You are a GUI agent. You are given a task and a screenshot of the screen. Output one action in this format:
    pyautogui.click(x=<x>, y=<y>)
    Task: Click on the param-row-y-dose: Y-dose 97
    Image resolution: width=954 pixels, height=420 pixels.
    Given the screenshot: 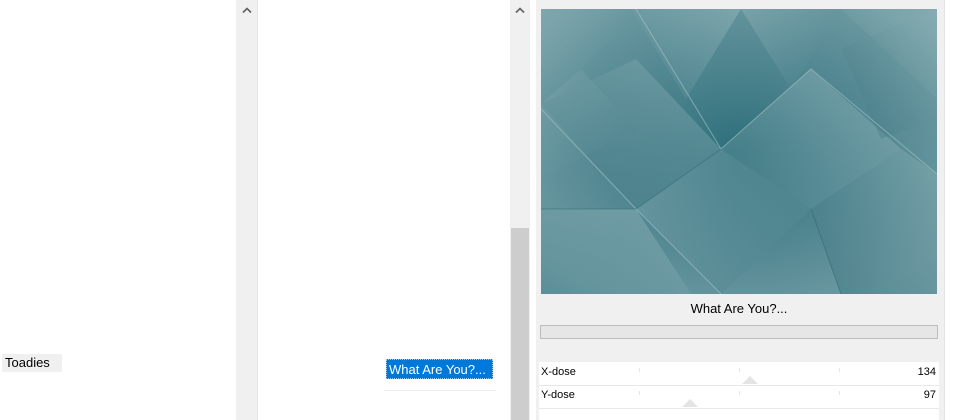 What is the action you would take?
    pyautogui.click(x=739, y=396)
    